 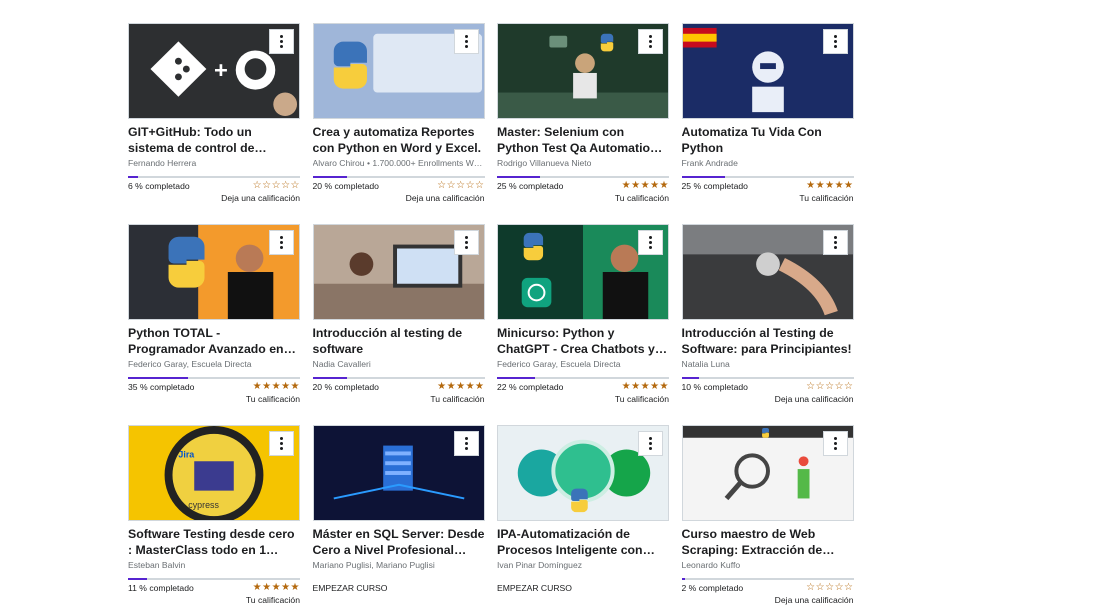 I want to click on course-instructor: Ivan Pinar Domínguez, so click(x=540, y=565).